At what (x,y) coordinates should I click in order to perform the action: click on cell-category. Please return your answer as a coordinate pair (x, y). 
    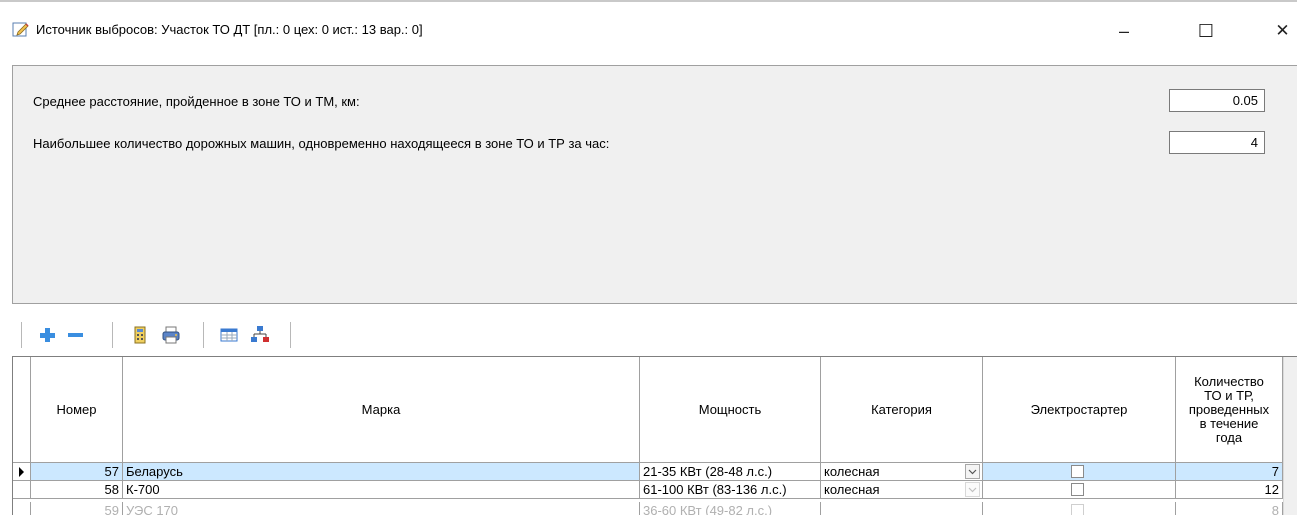
    Looking at the image, I should click on (902, 508).